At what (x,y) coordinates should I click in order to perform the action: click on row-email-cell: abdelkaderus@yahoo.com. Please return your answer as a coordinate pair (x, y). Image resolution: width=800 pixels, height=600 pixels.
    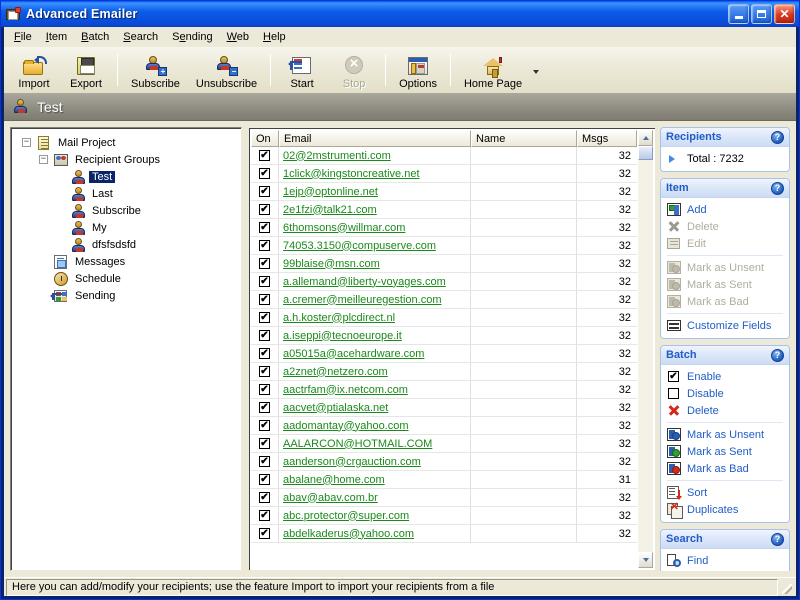
    Looking at the image, I should click on (375, 534).